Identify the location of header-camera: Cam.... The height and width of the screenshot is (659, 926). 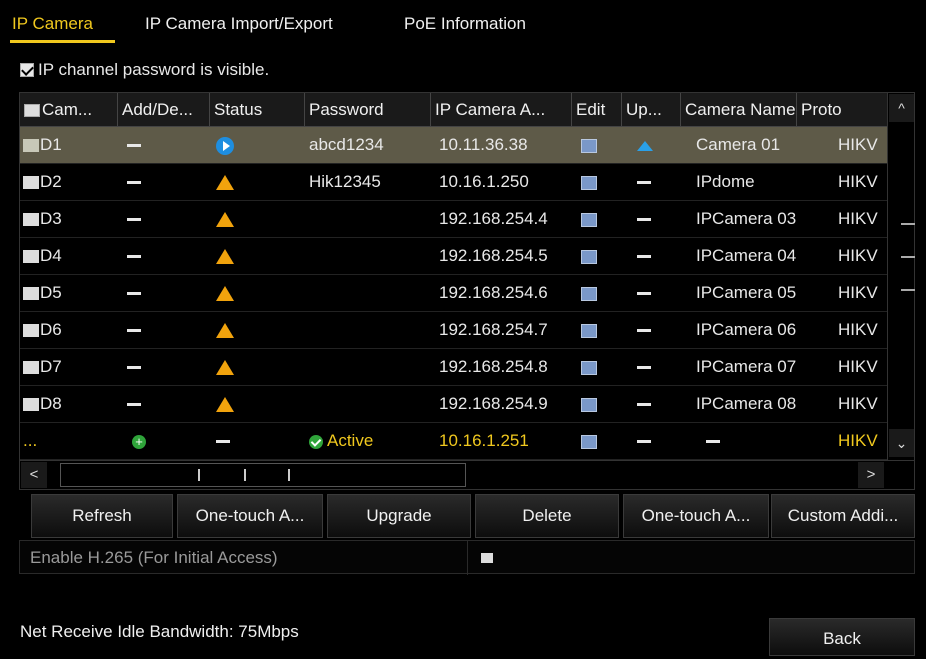
(69, 109).